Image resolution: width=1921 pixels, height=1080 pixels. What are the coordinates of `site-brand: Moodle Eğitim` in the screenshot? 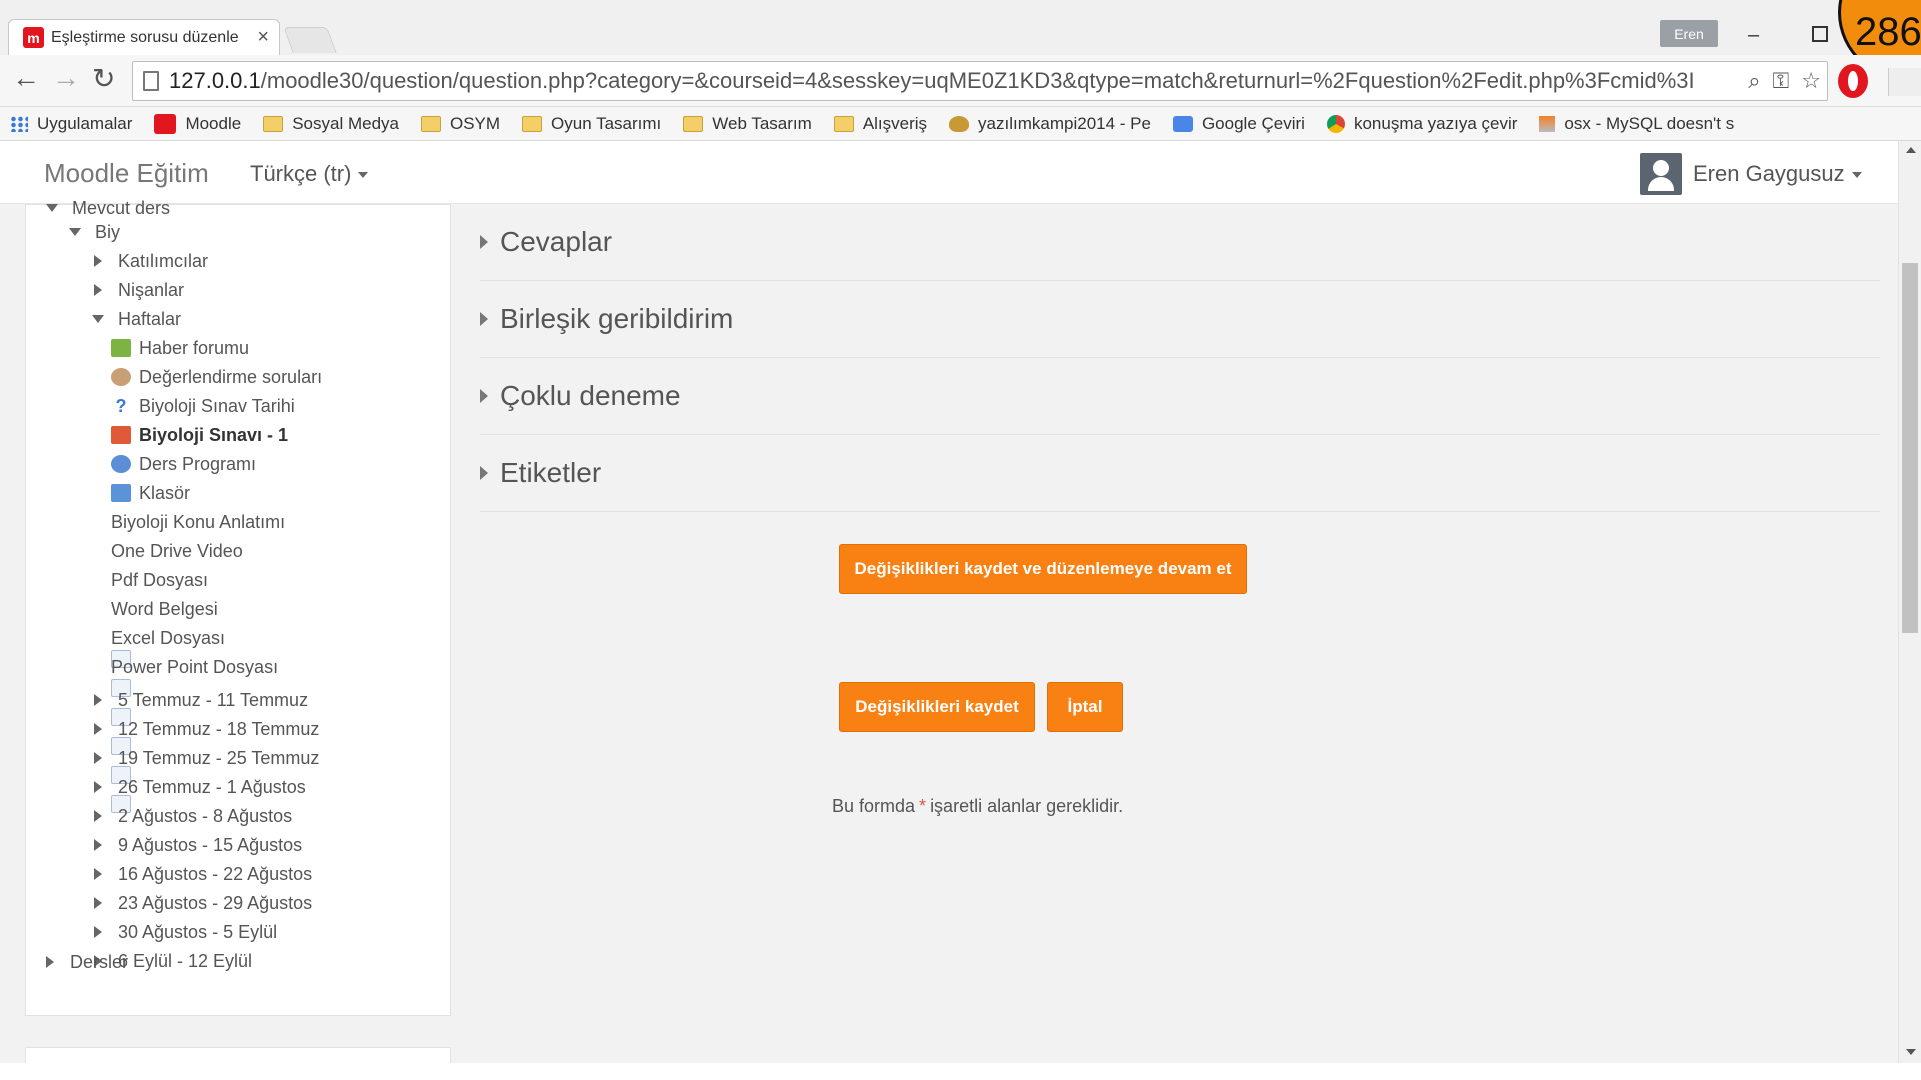 It's located at (126, 173).